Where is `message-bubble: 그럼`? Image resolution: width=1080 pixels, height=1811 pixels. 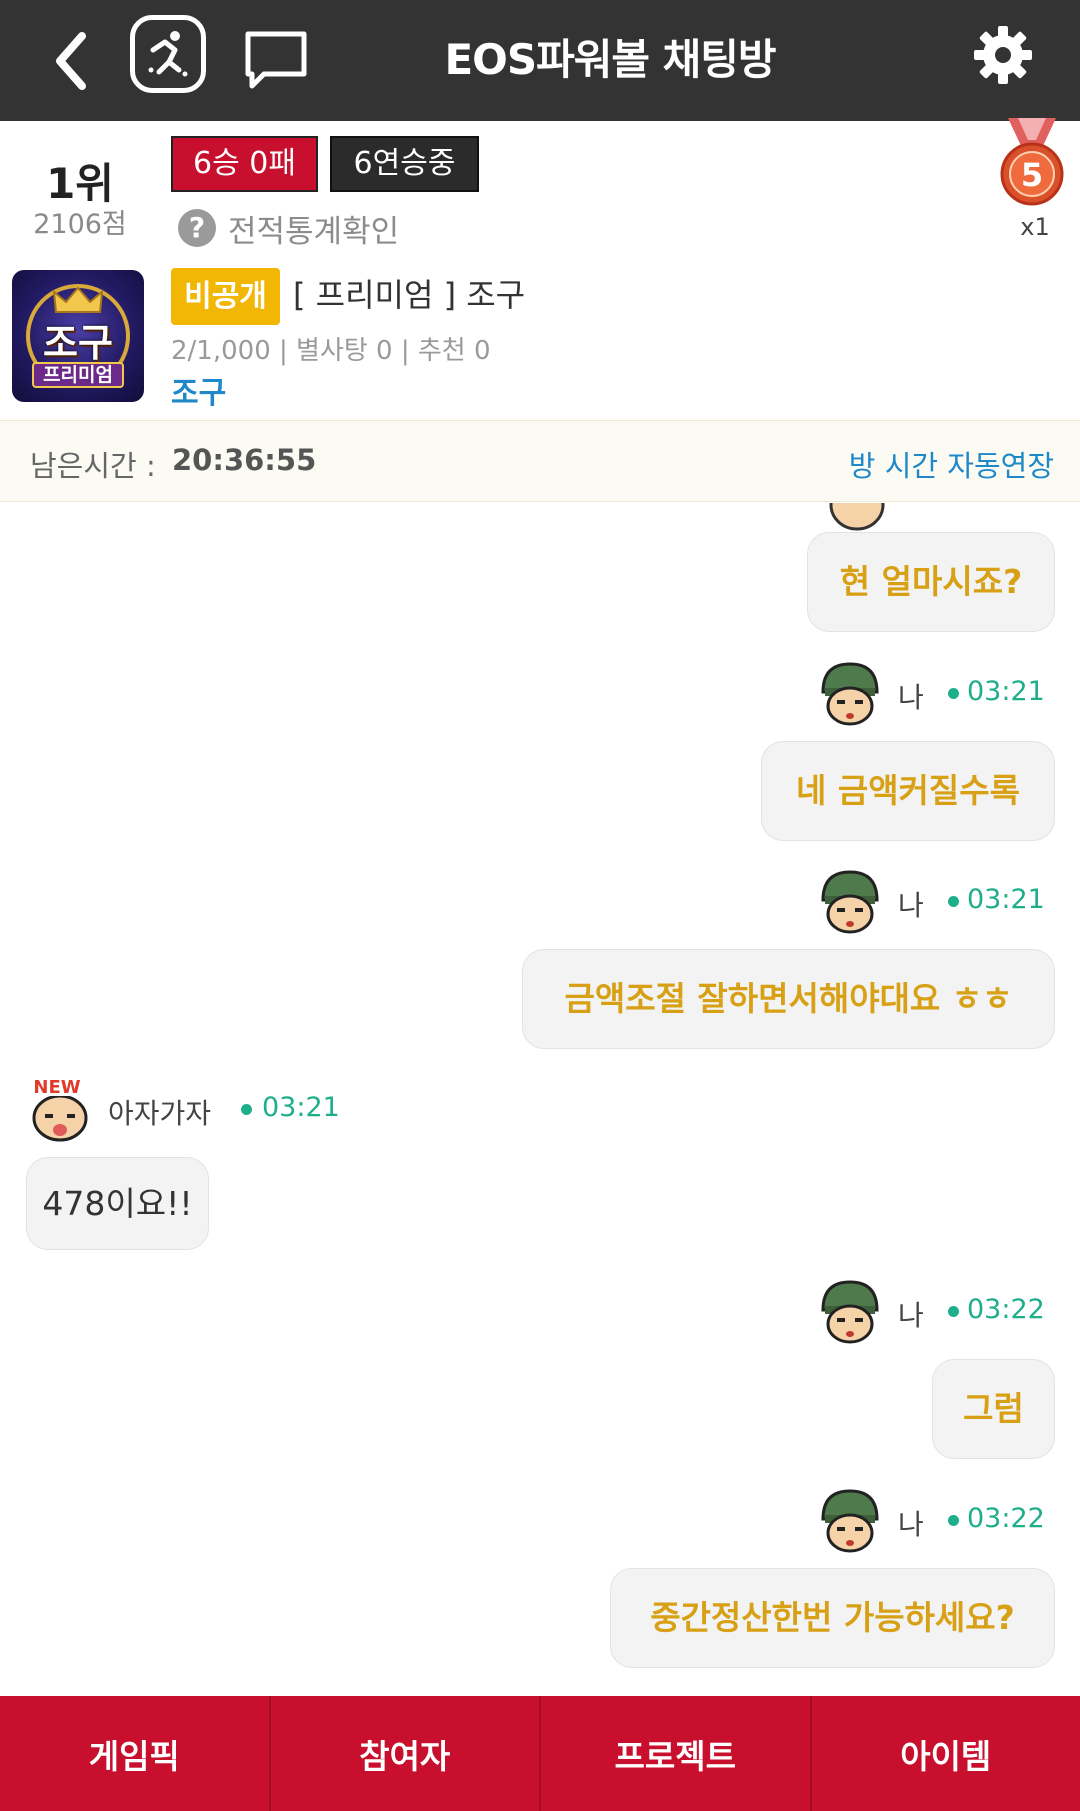
message-bubble: 그럼 is located at coordinates (993, 1409).